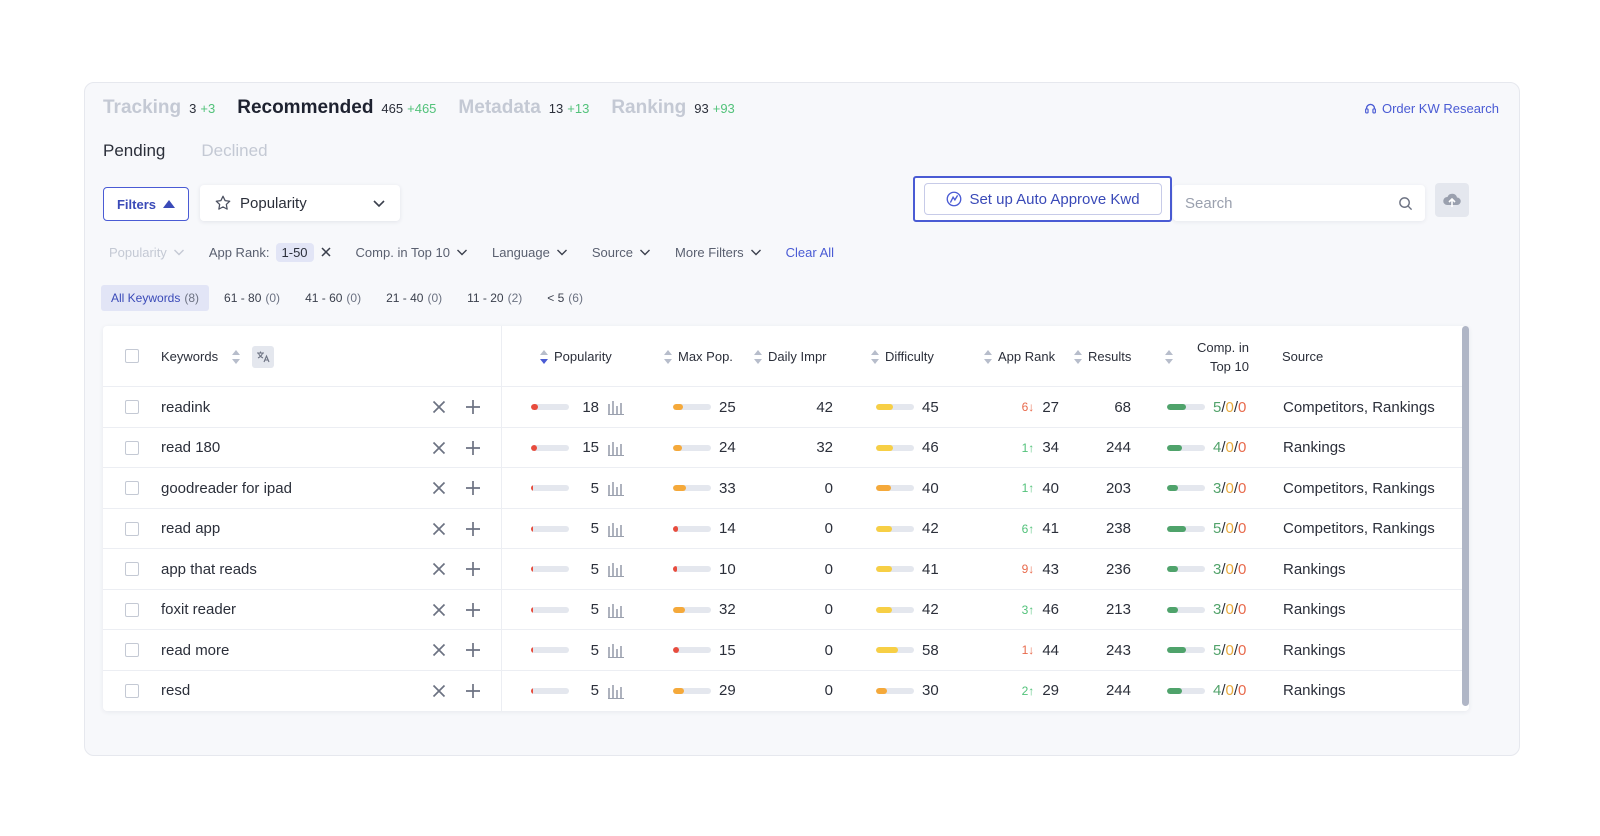 The width and height of the screenshot is (1600, 836). Describe the element at coordinates (336, 108) in the screenshot. I see `tab-recommended: Recommended 465 +465` at that location.